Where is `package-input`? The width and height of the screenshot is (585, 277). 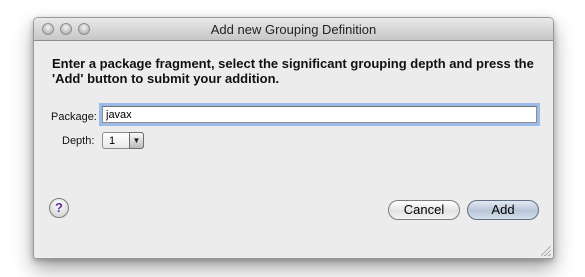
package-input is located at coordinates (319, 114).